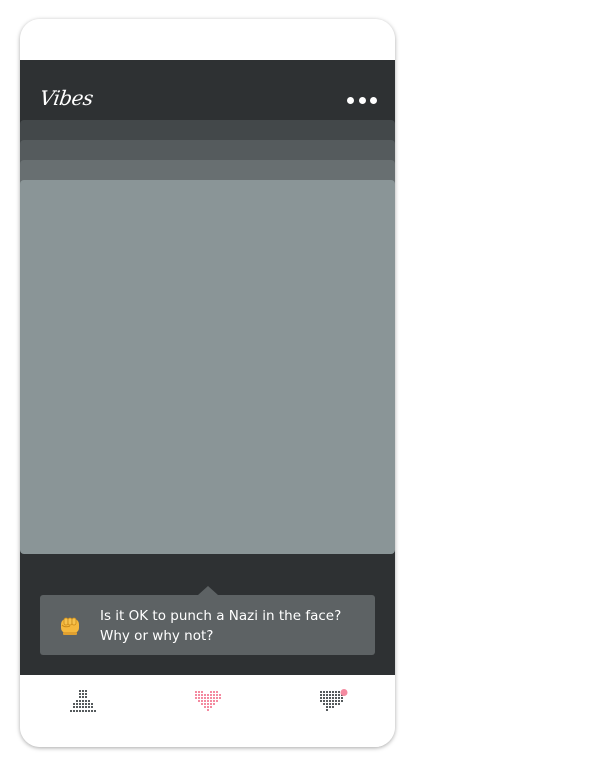 This screenshot has width=610, height=770. I want to click on more-options-button, so click(362, 100).